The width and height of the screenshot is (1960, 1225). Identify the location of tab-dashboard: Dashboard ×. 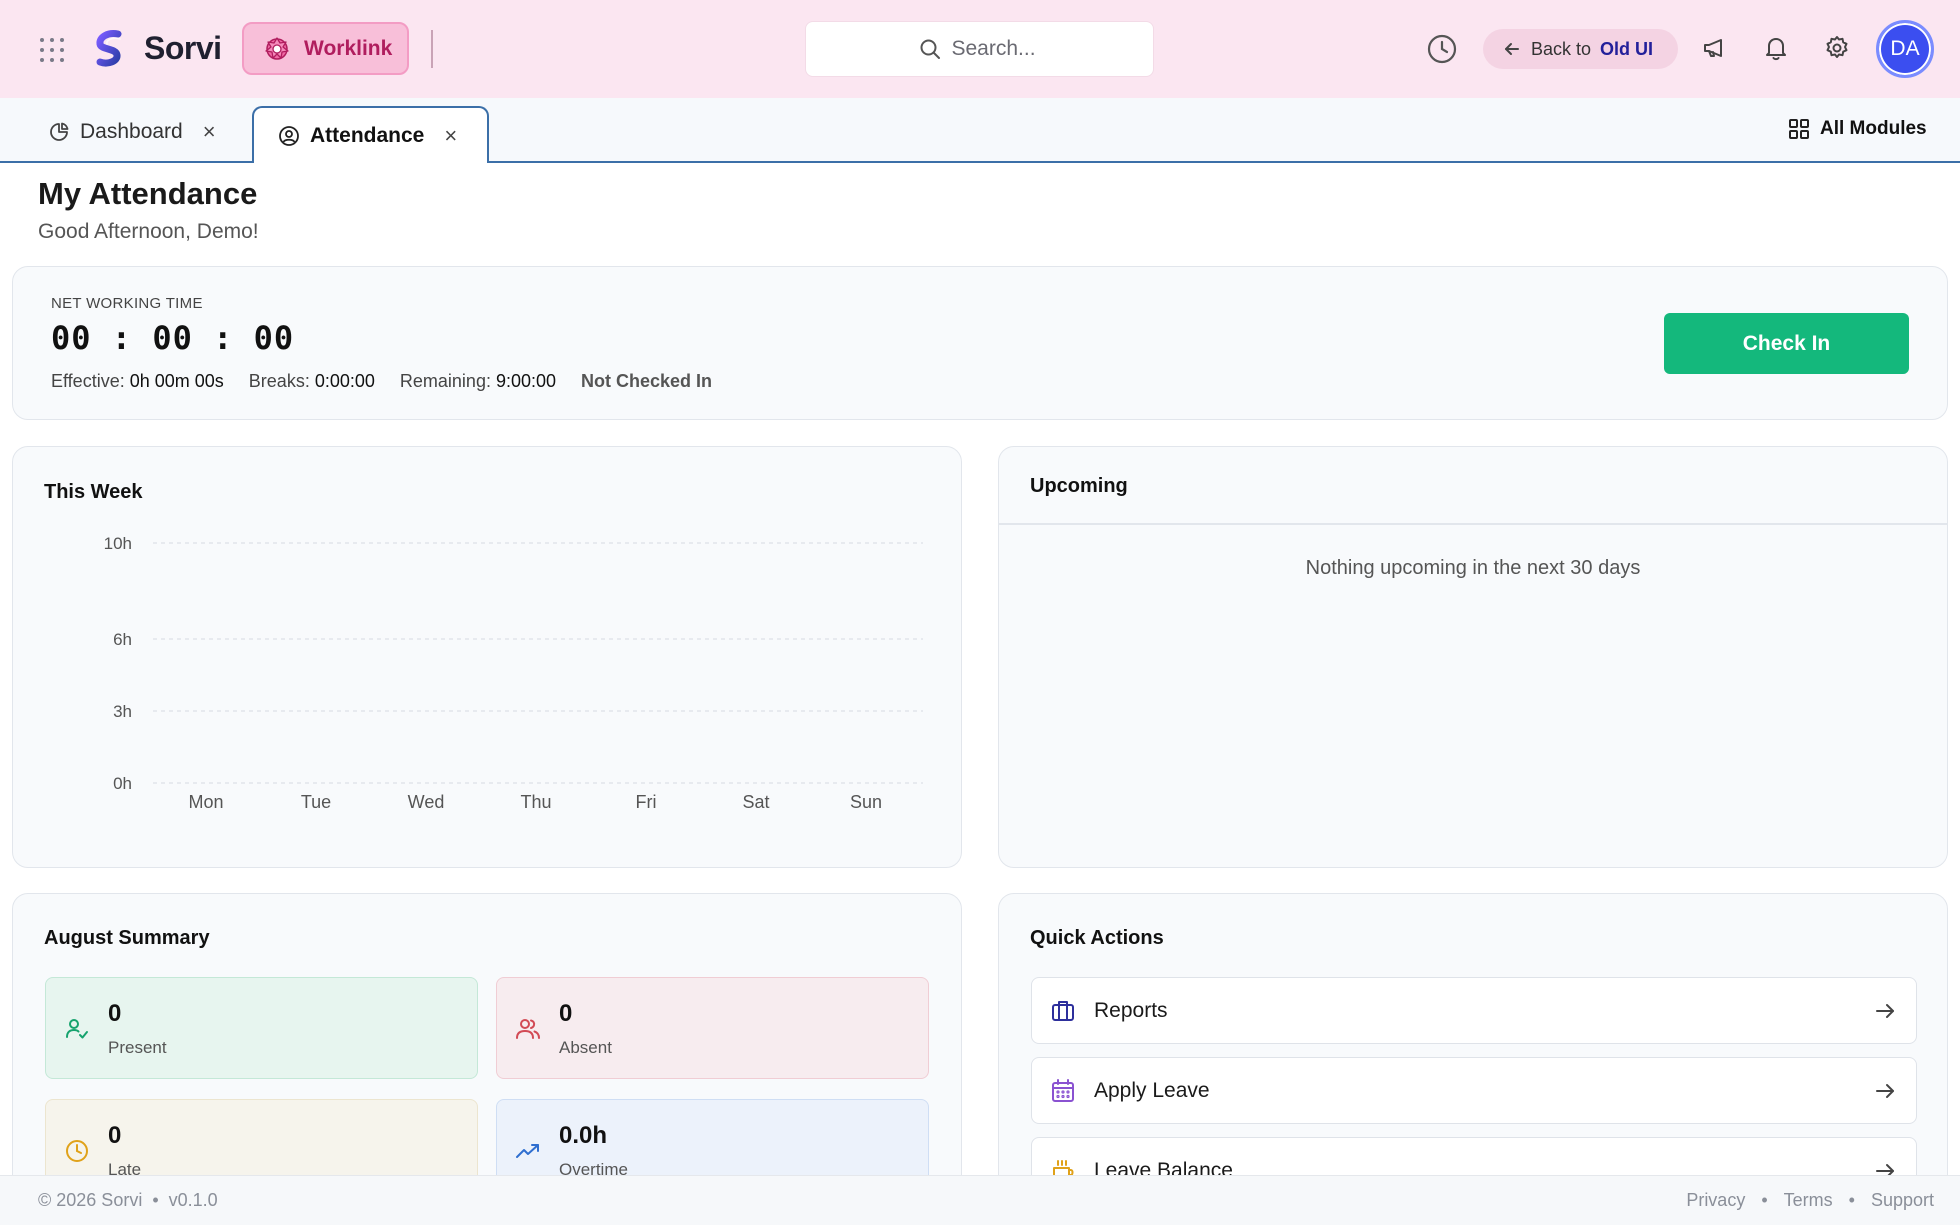
(132, 132).